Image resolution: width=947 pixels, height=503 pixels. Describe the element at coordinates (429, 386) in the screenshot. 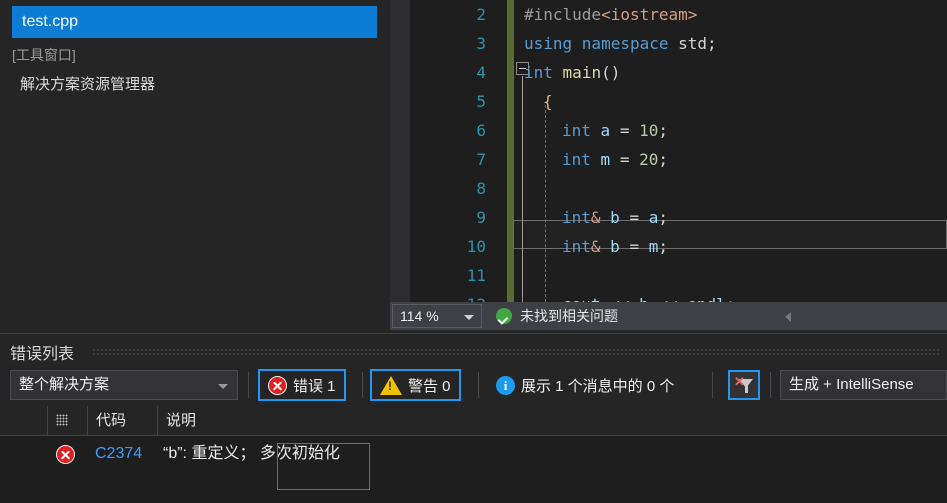

I see `warnings-toggle-label: 警告 0` at that location.